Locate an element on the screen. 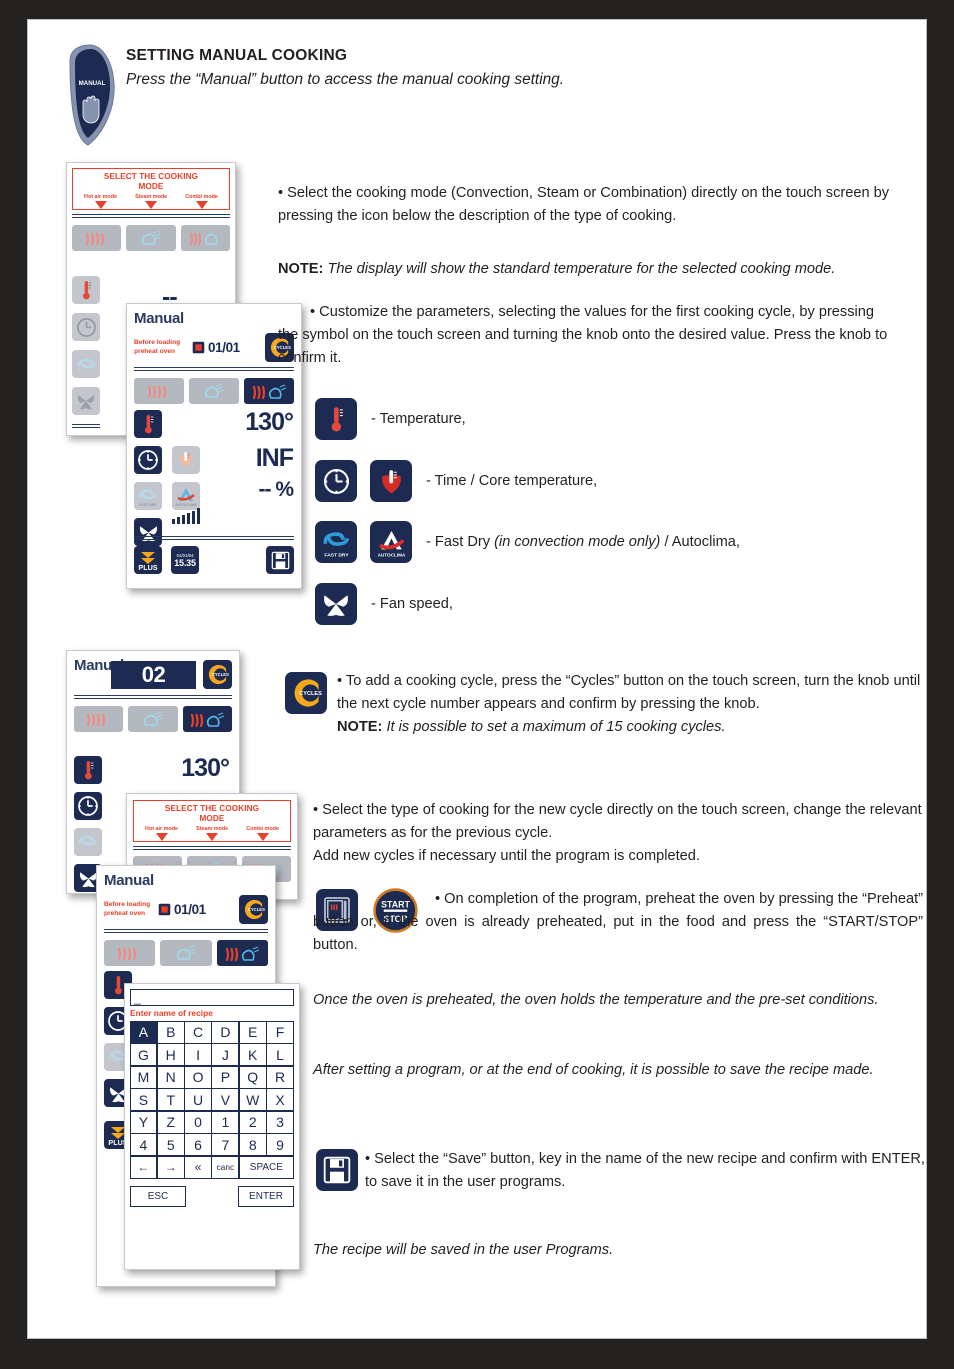 The width and height of the screenshot is (954, 1369). key-Z: Z is located at coordinates (170, 1122).